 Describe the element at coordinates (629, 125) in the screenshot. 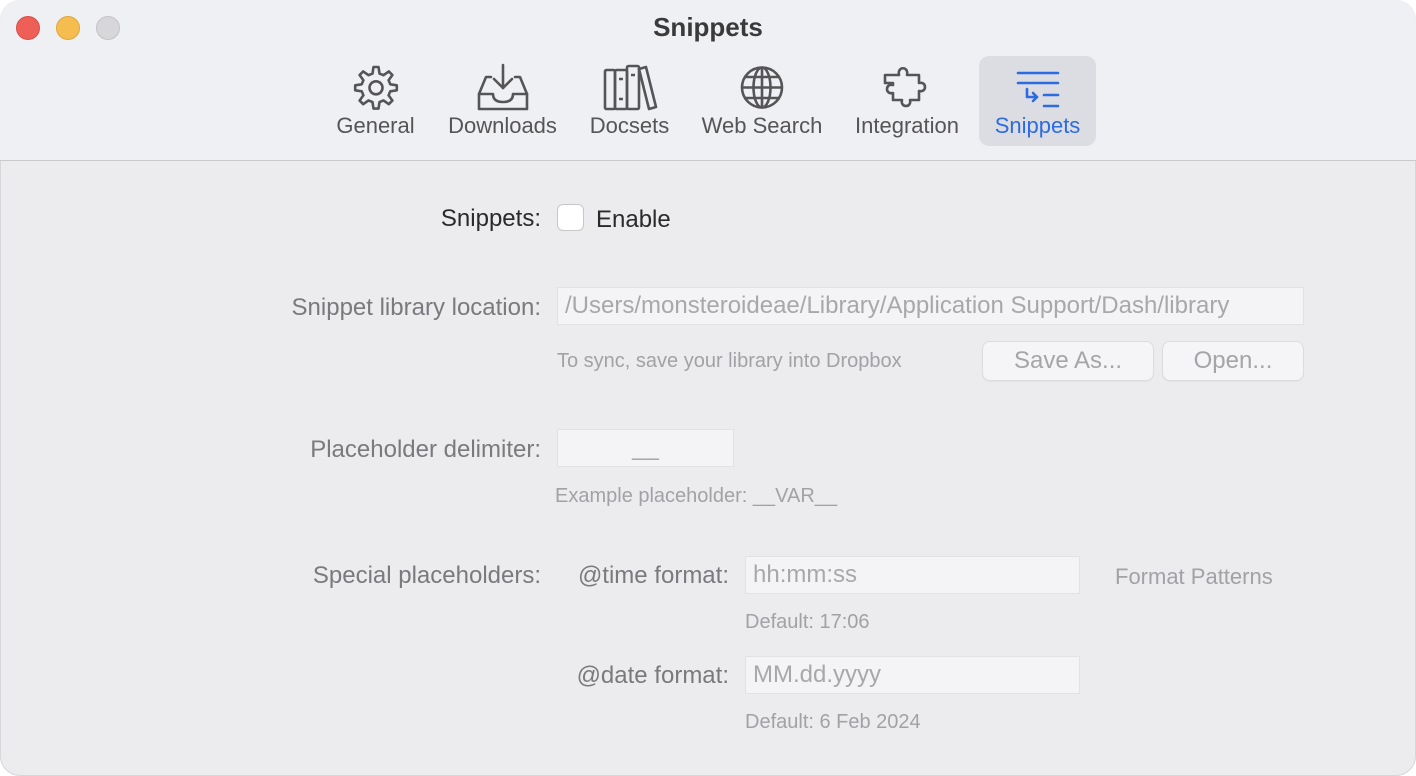

I see `tab-docsets-label: Docsets` at that location.